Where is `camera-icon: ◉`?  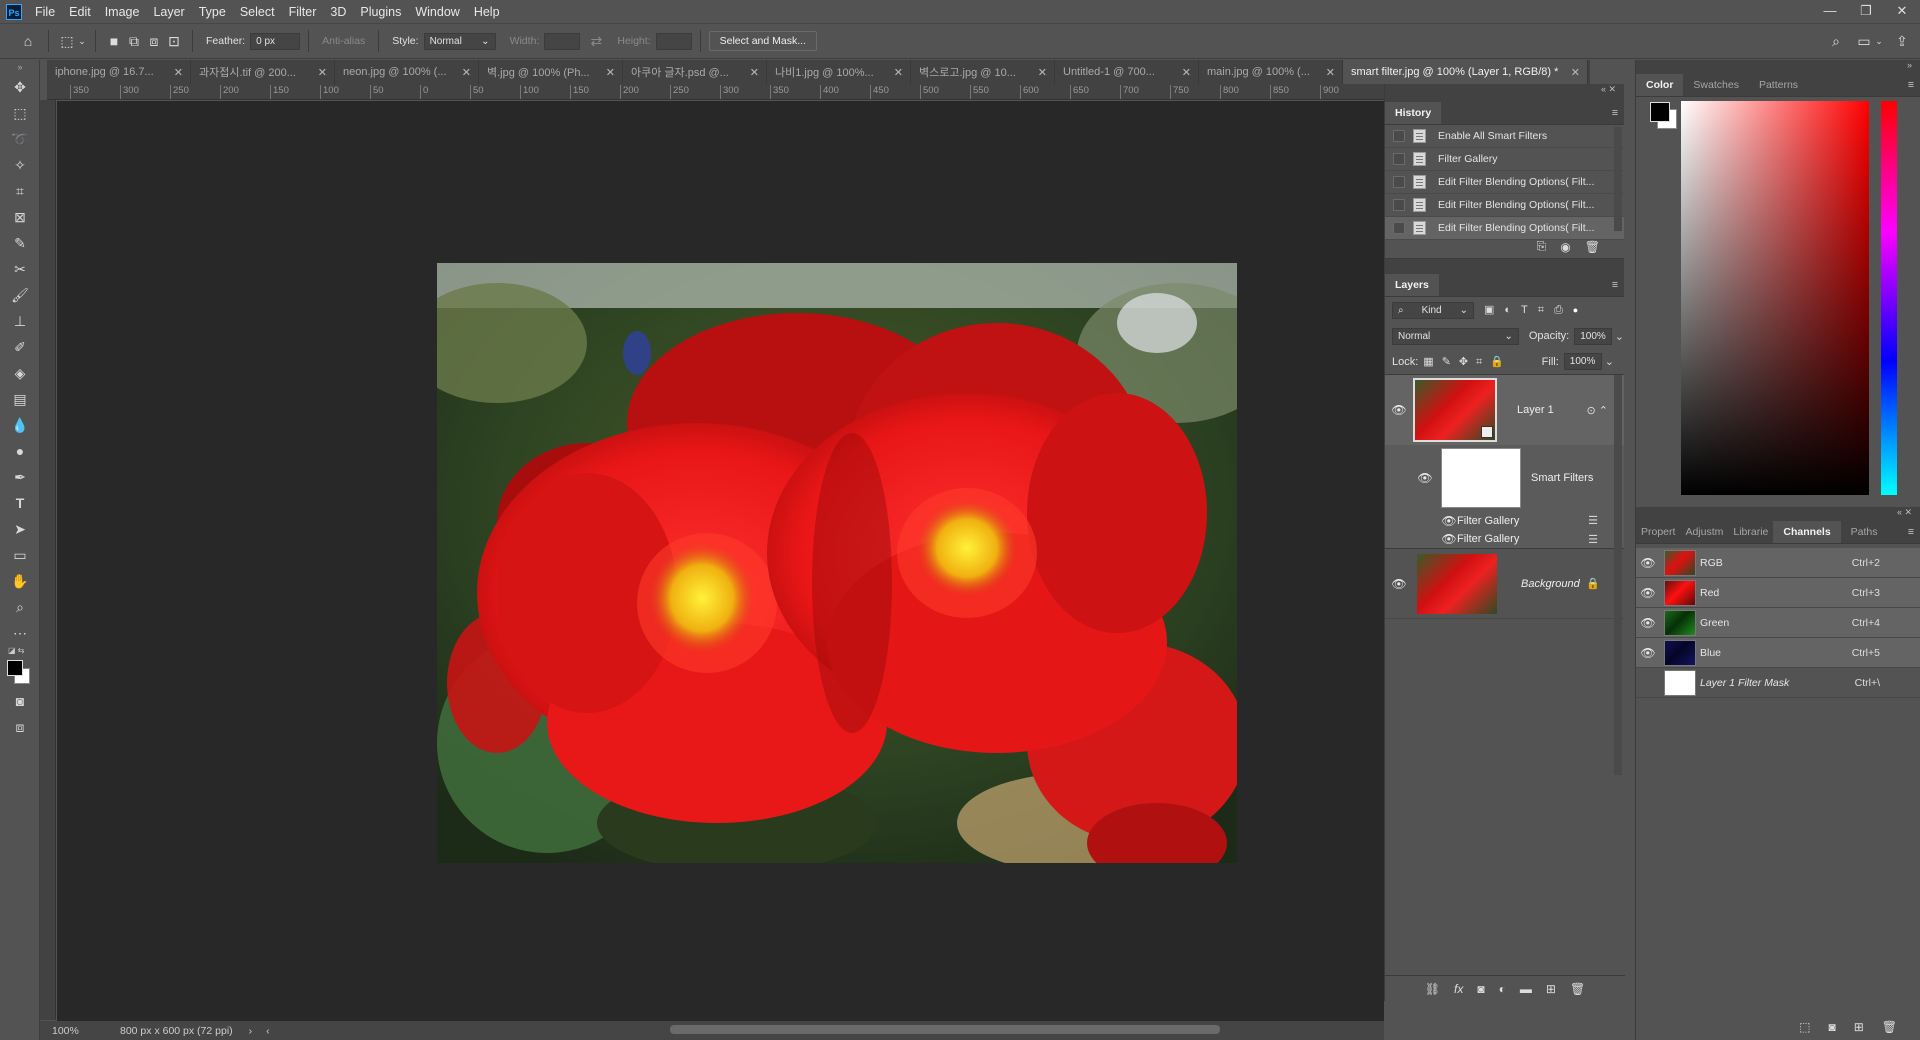 camera-icon: ◉ is located at coordinates (1565, 247).